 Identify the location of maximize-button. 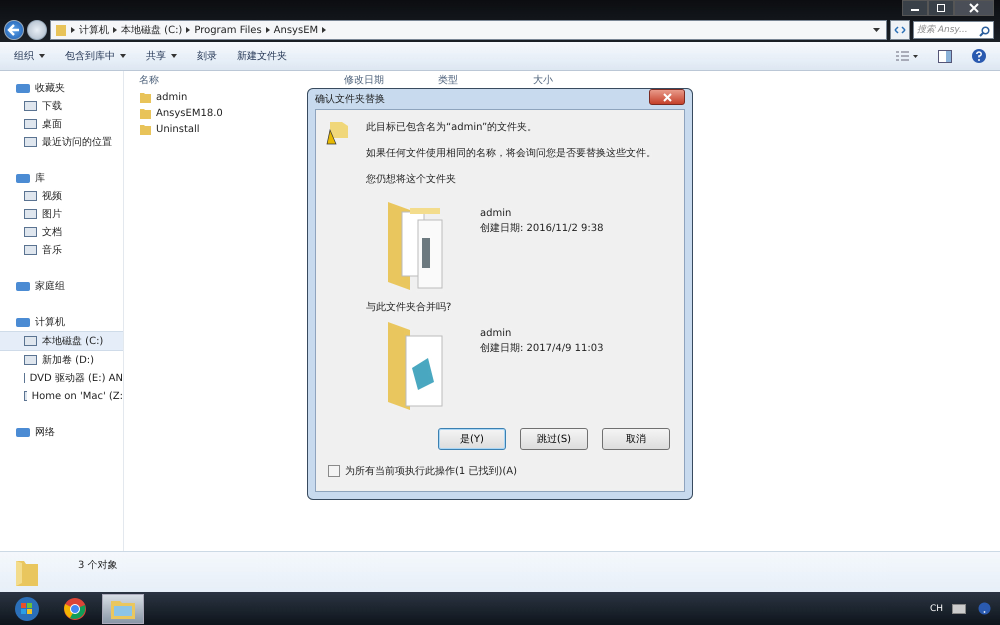
(941, 8).